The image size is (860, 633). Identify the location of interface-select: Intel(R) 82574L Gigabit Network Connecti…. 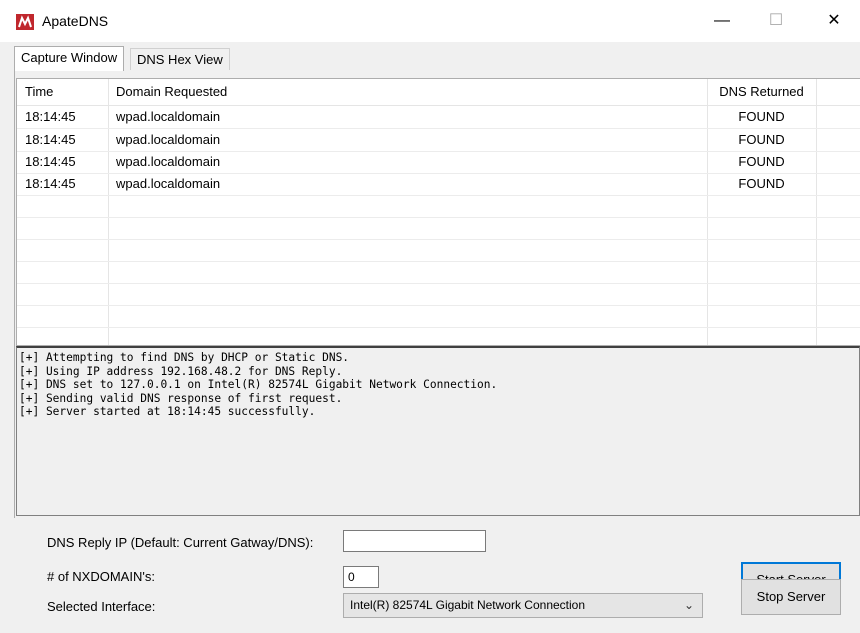
(523, 605).